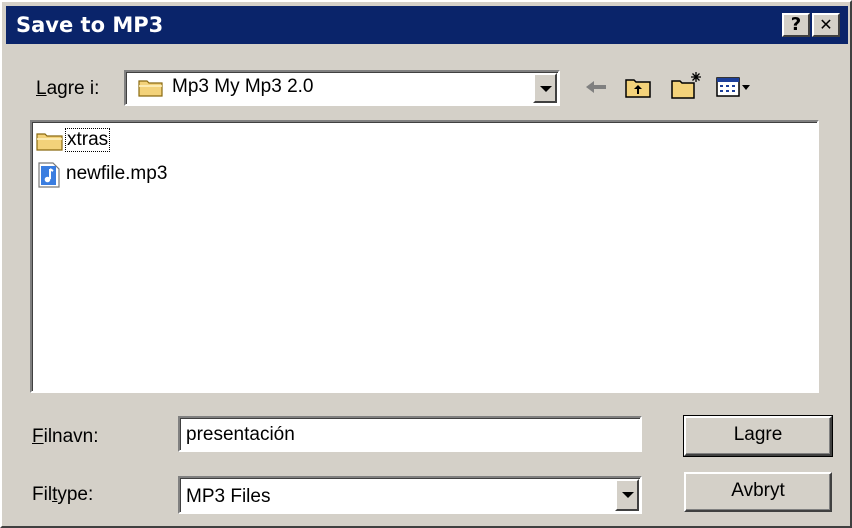 Image resolution: width=852 pixels, height=528 pixels. What do you see at coordinates (240, 434) in the screenshot?
I see `filename-value: presentación` at bounding box center [240, 434].